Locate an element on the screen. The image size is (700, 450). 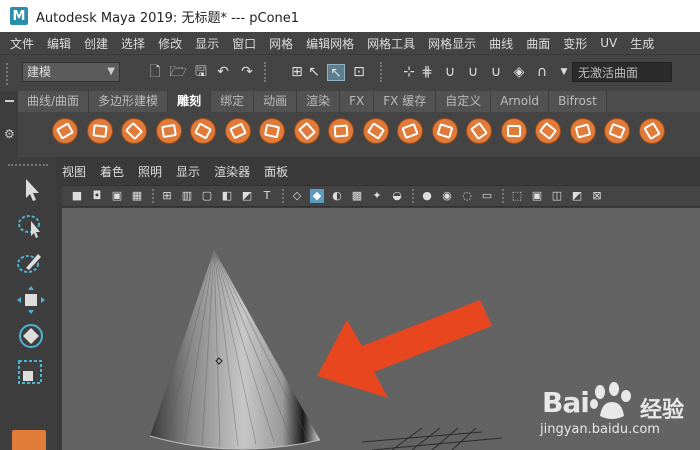
paint-select-tool-icon is located at coordinates (31, 262).